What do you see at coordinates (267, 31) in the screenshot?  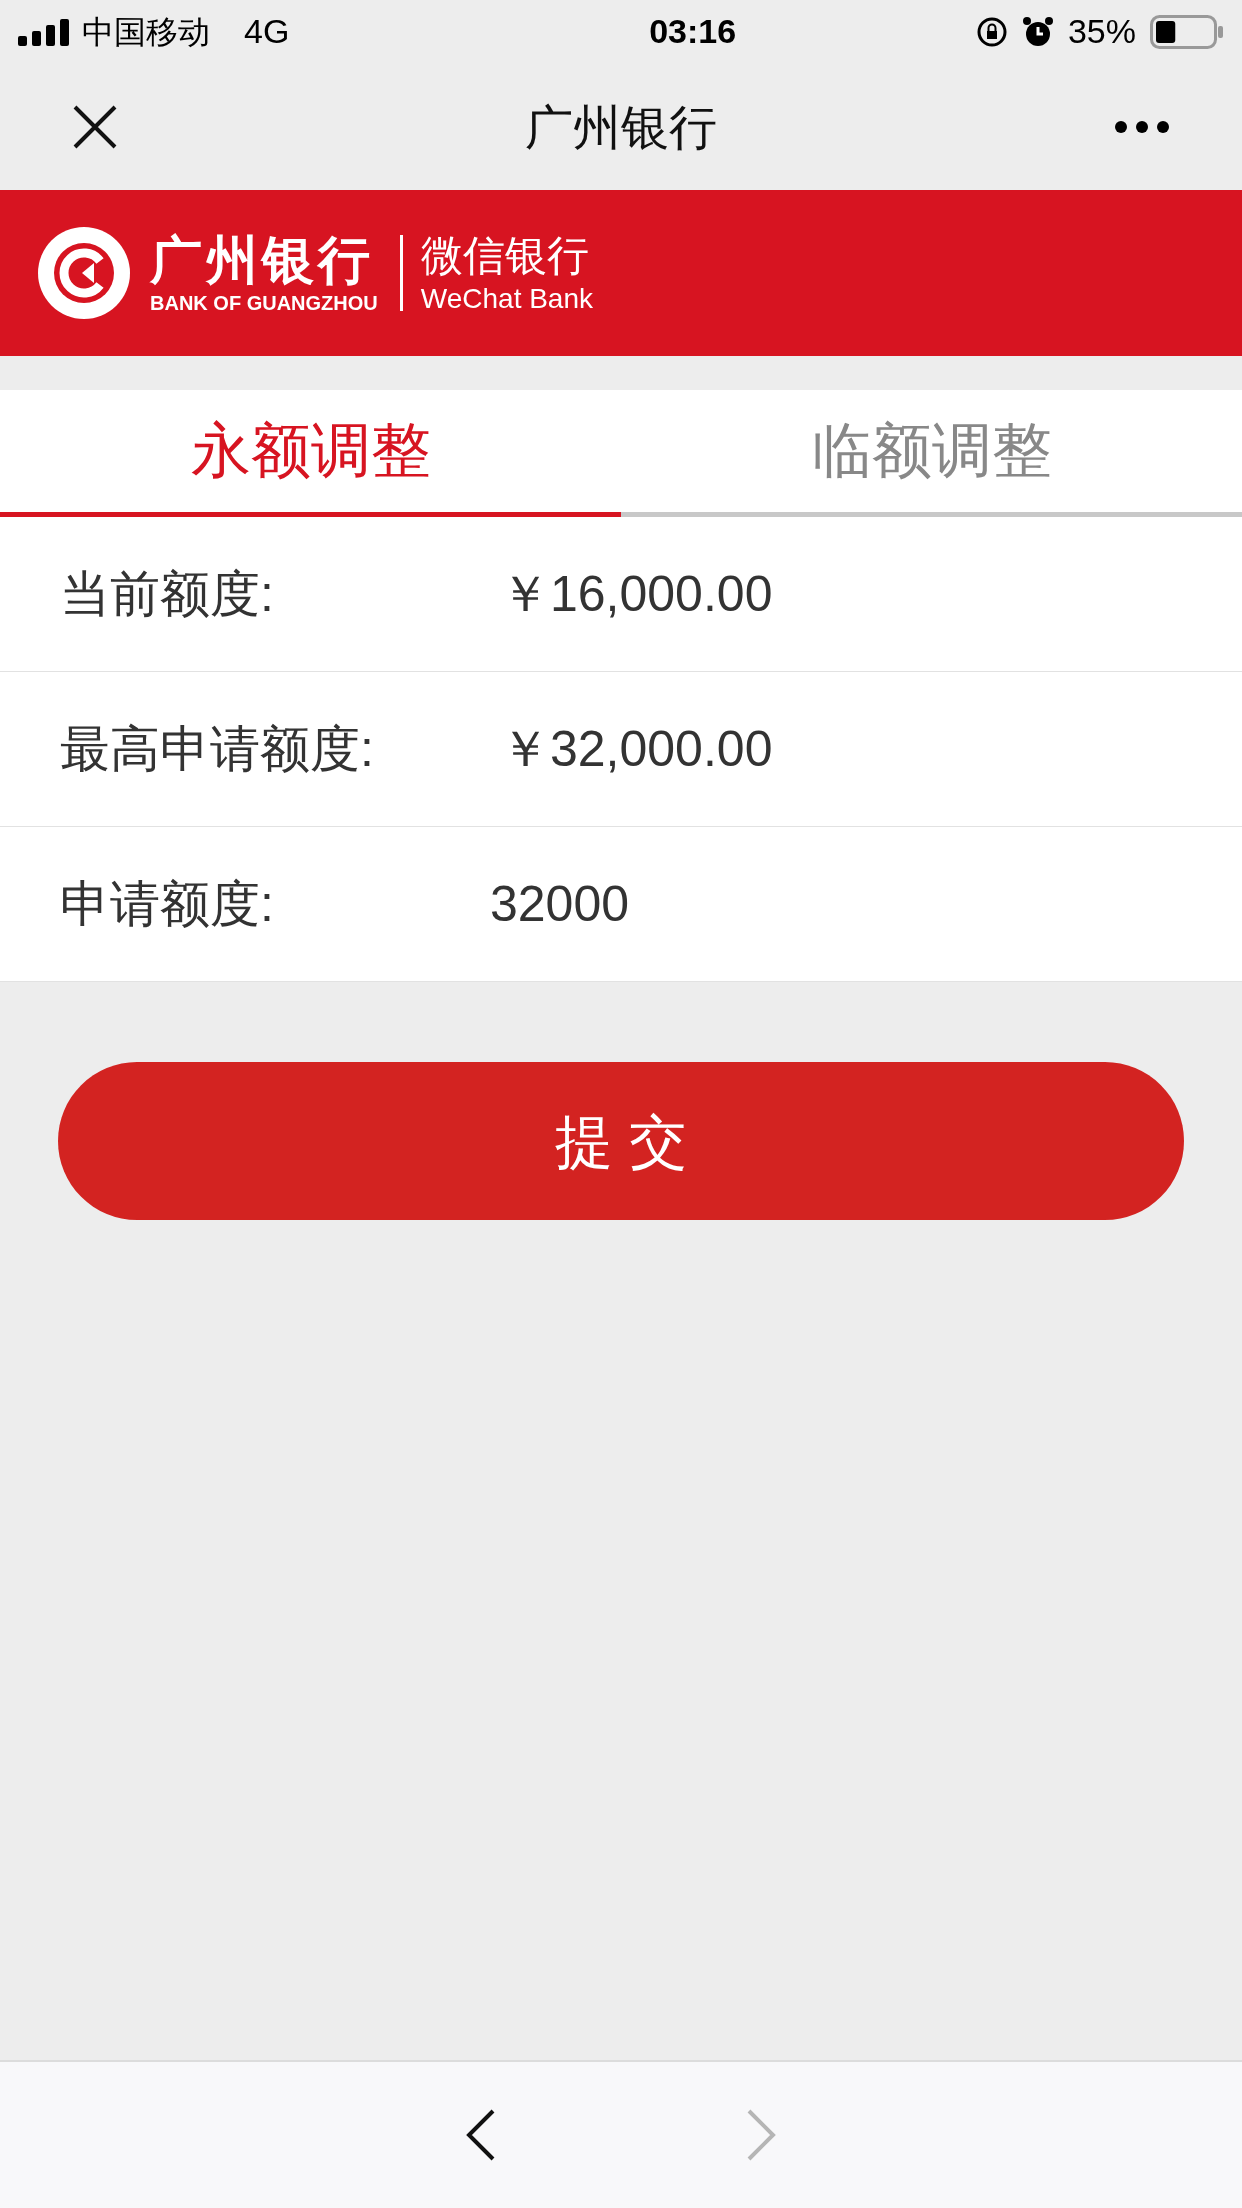 I see `network-type: 4G` at bounding box center [267, 31].